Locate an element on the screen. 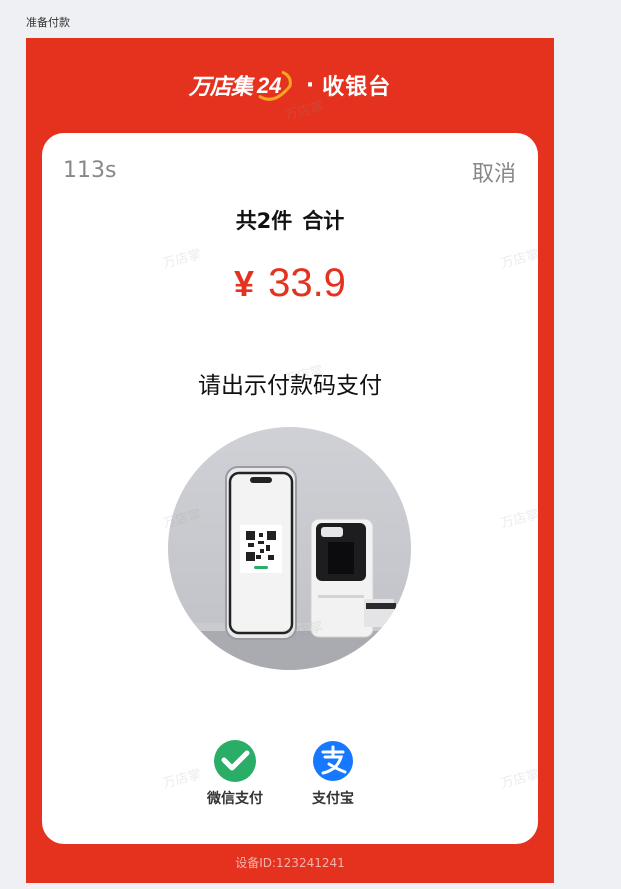  page-label: 准备付款 is located at coordinates (48, 22).